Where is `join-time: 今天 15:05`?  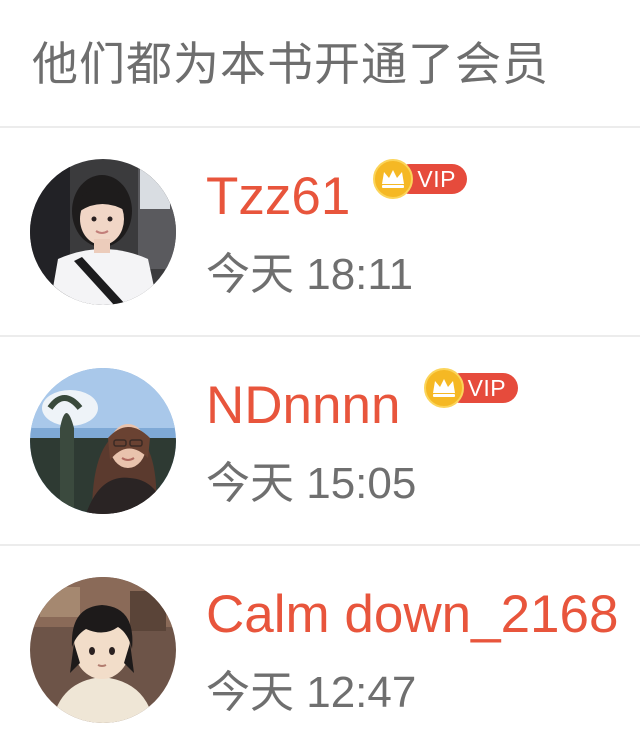
join-time: 今天 15:05 is located at coordinates (311, 483).